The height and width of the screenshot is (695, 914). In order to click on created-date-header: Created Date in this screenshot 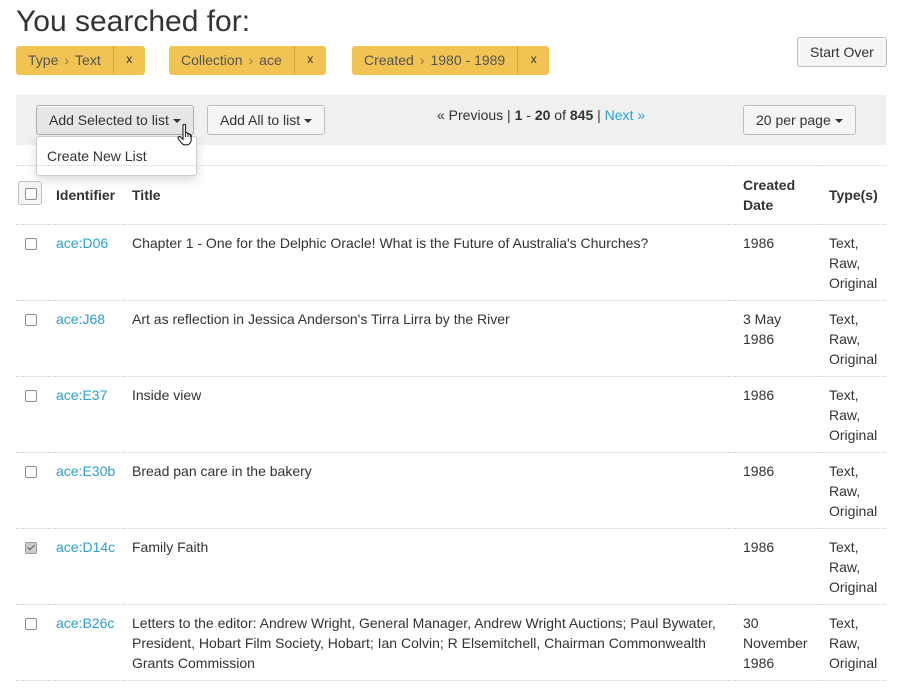, I will do `click(778, 195)`.